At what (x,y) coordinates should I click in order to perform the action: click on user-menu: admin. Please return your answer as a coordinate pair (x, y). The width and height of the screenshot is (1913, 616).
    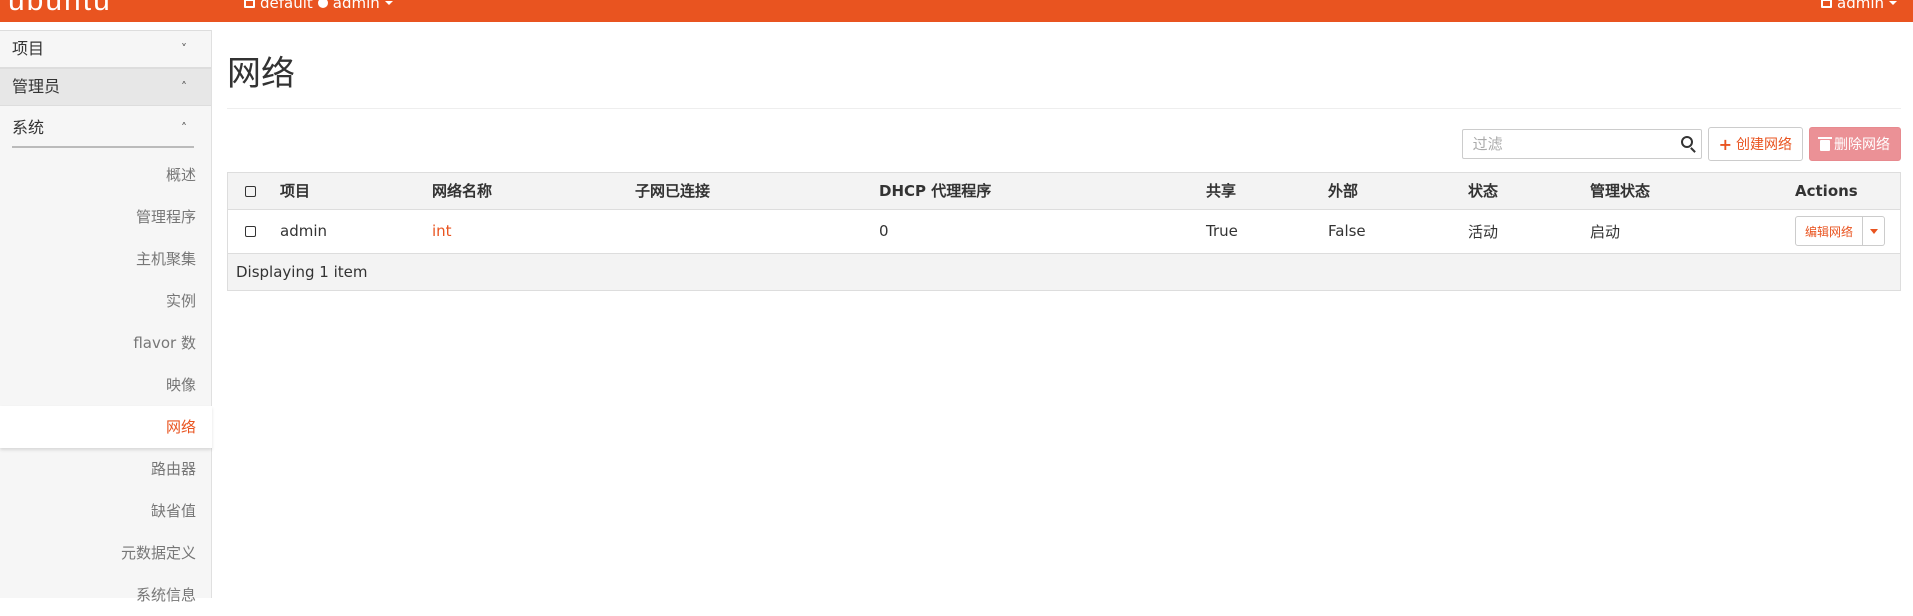
    Looking at the image, I should click on (1859, 6).